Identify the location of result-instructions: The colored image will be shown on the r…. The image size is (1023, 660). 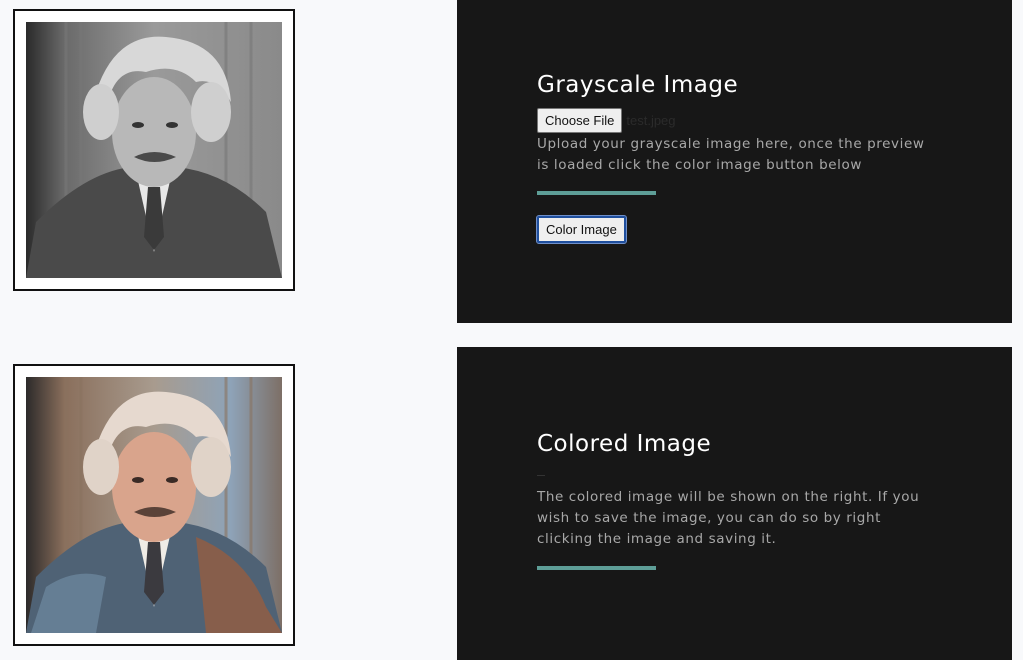
(728, 518).